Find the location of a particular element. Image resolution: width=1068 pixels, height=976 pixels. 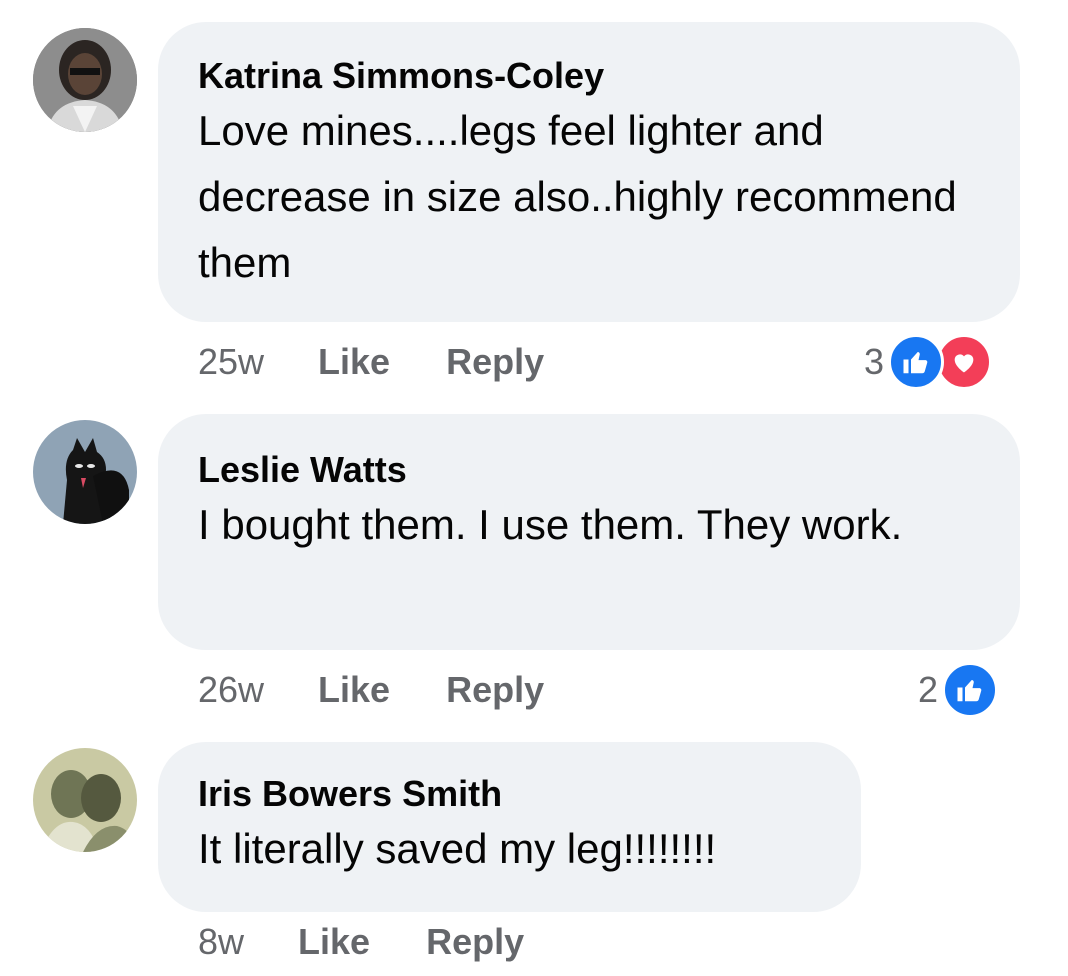

timestamp: 26w is located at coordinates (231, 690).